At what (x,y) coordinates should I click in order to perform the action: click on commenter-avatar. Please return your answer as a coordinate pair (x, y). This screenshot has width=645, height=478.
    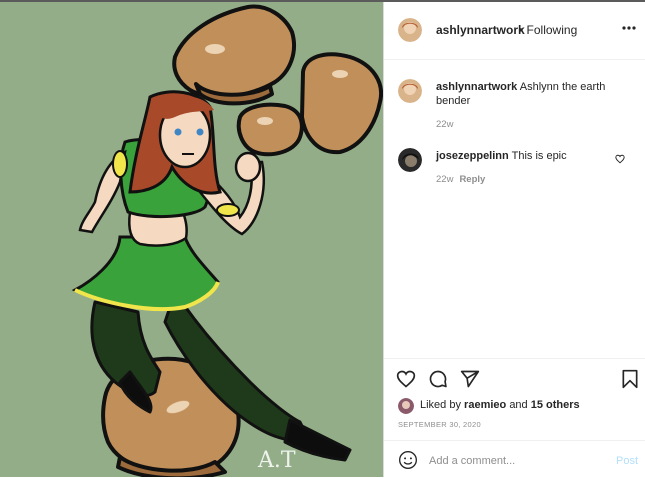
    Looking at the image, I should click on (410, 160).